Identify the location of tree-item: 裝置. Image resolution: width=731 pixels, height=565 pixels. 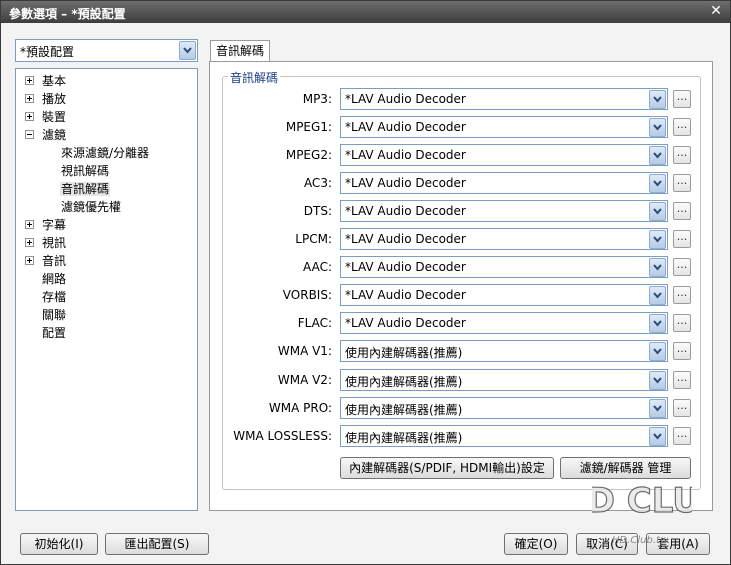
(46, 117).